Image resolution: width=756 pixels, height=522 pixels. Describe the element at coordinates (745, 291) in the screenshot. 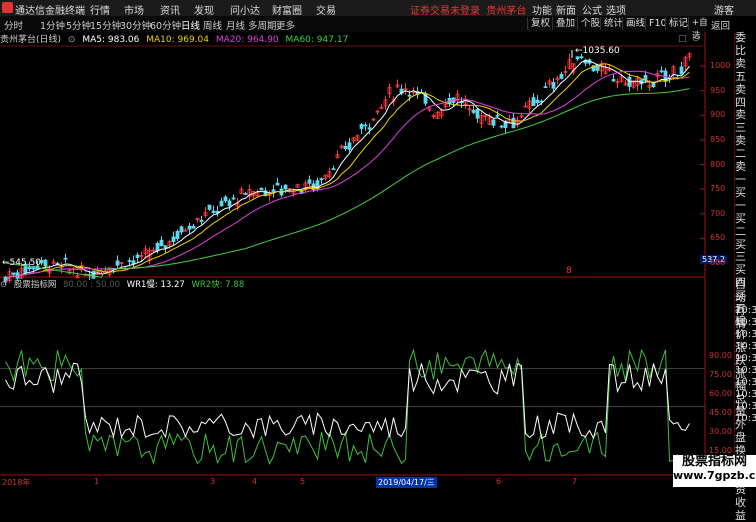

I see `sidebar-auto-label: 自动` at that location.